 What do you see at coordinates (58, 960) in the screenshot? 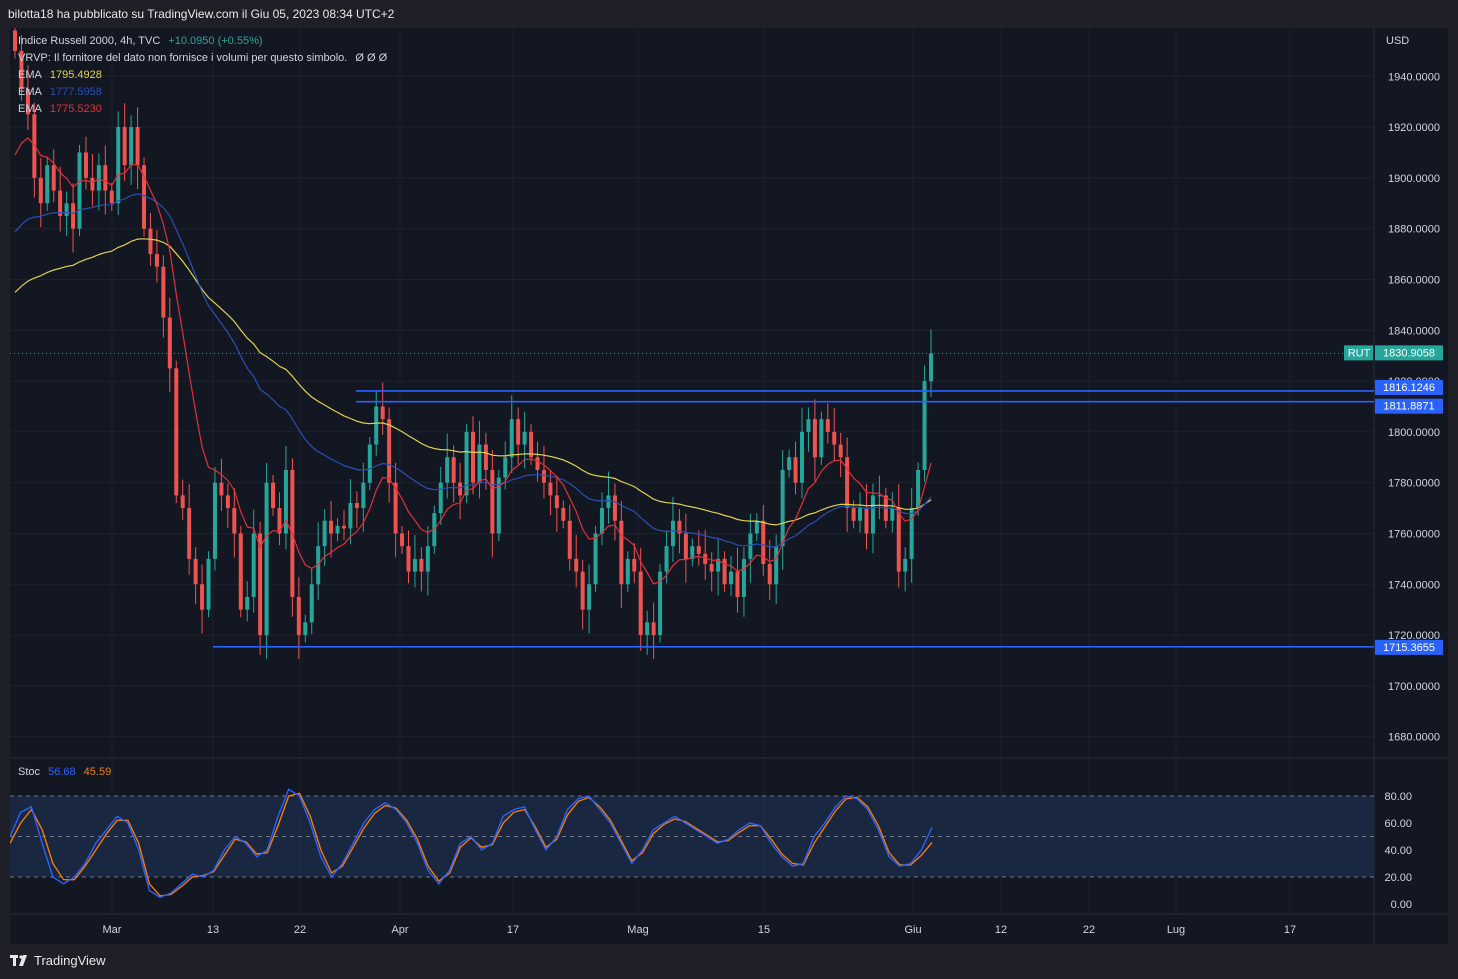
I see `tradingview-logo: TradingView` at bounding box center [58, 960].